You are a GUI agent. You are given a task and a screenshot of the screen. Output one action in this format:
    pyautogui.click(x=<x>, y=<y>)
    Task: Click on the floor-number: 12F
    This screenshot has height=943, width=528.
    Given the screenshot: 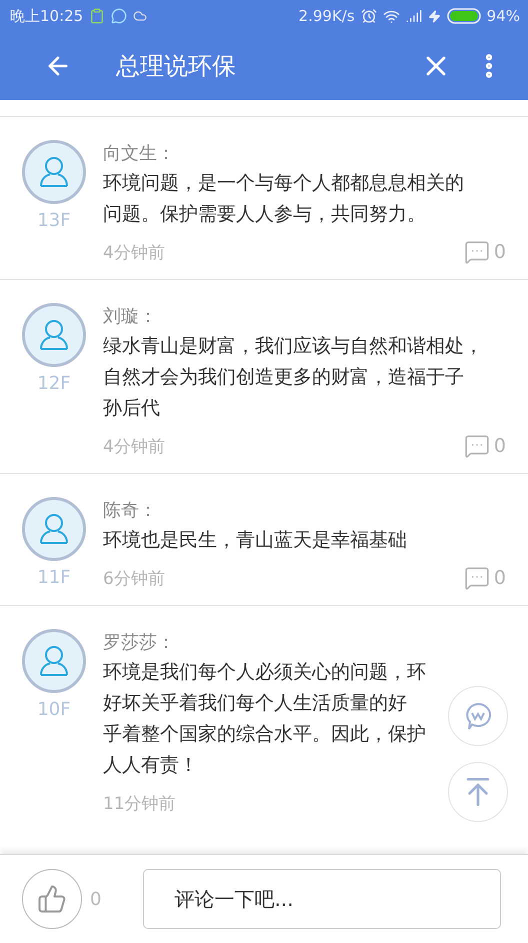 What is the action you would take?
    pyautogui.click(x=54, y=383)
    